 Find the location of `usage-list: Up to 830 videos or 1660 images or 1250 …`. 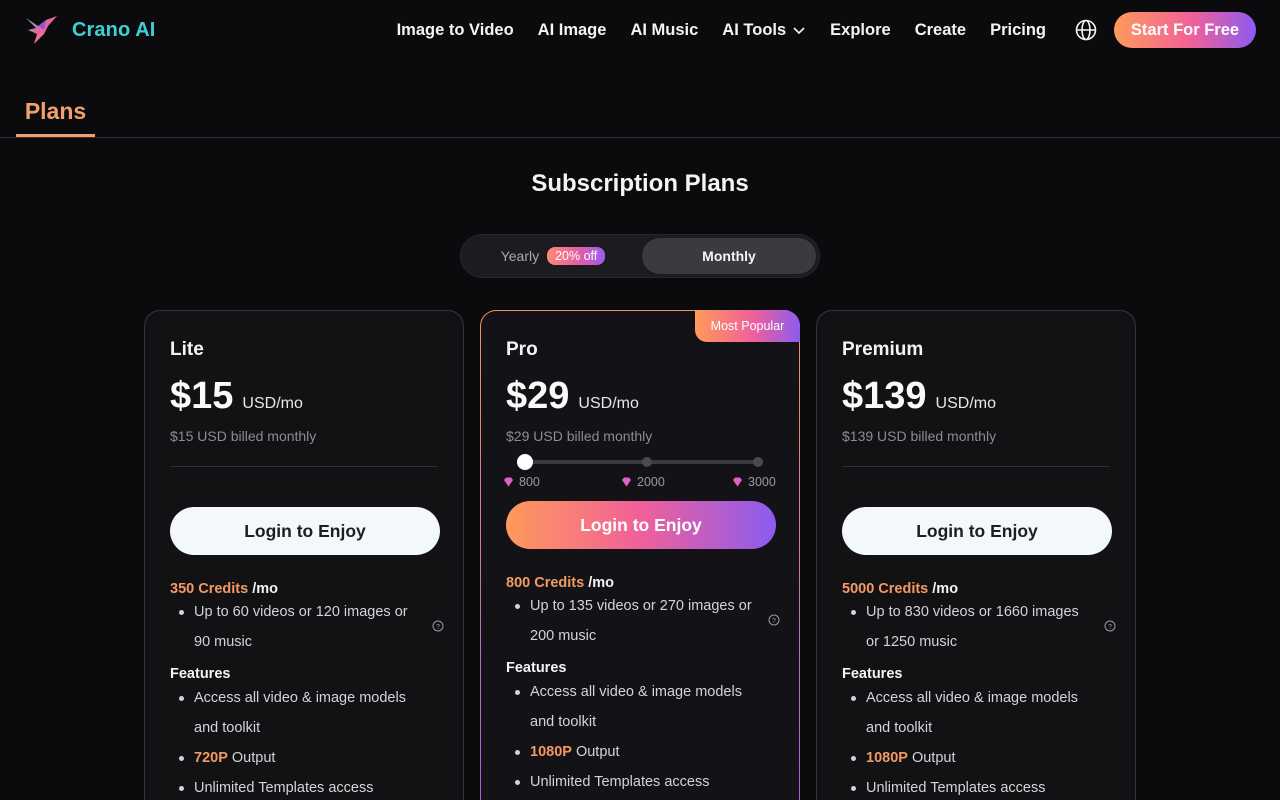

usage-list: Up to 830 videos or 1660 images or 1250 … is located at coordinates (983, 627).